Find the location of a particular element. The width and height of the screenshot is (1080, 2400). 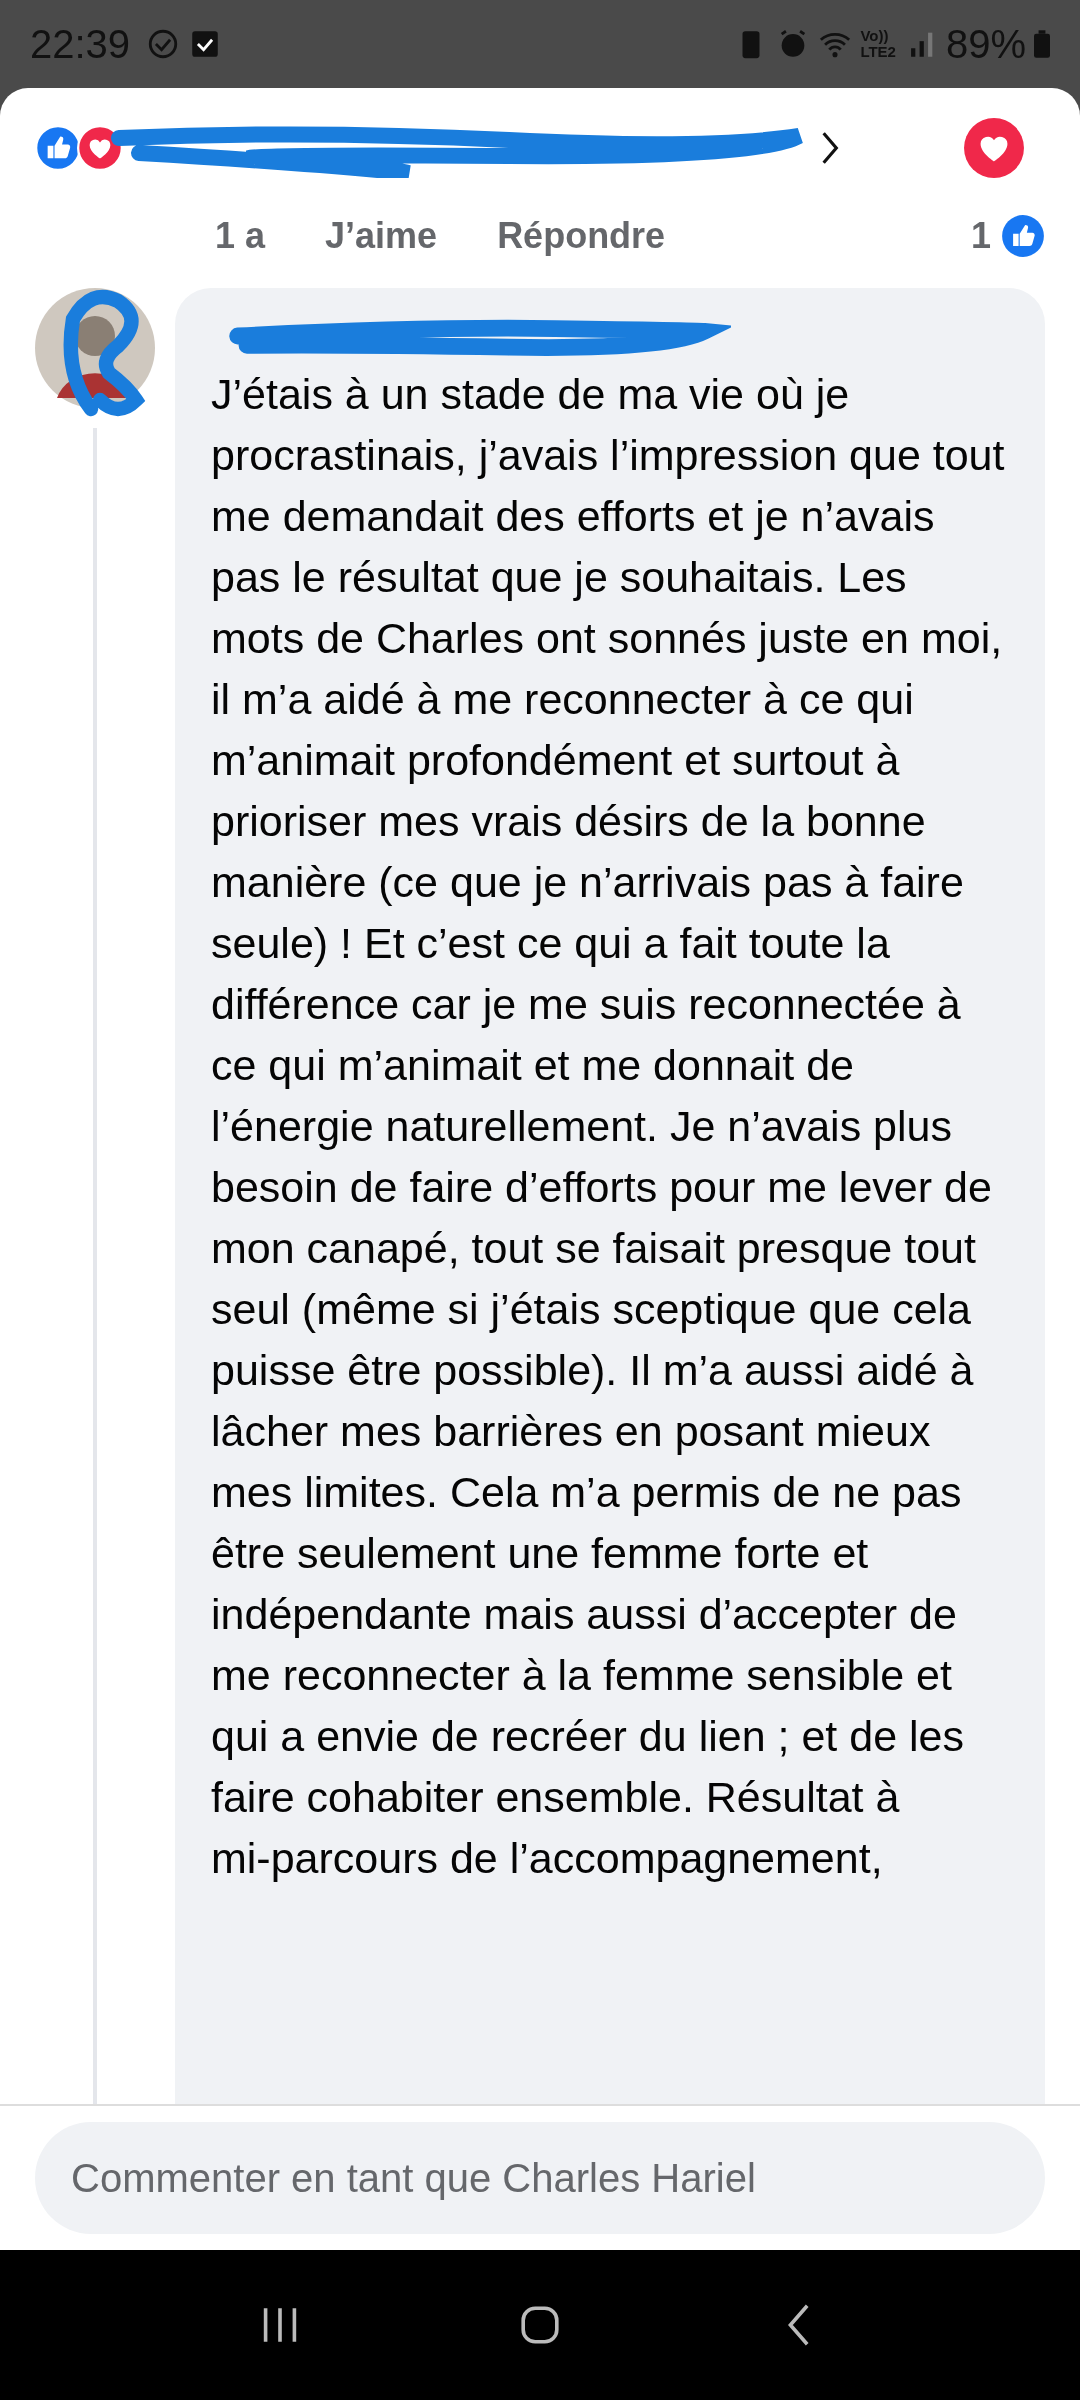

reply-link: Répondre is located at coordinates (581, 236).